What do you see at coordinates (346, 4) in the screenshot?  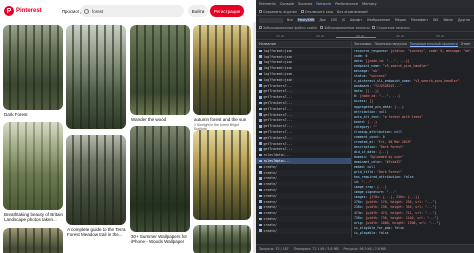 I see `devtools-tab: Performance` at bounding box center [346, 4].